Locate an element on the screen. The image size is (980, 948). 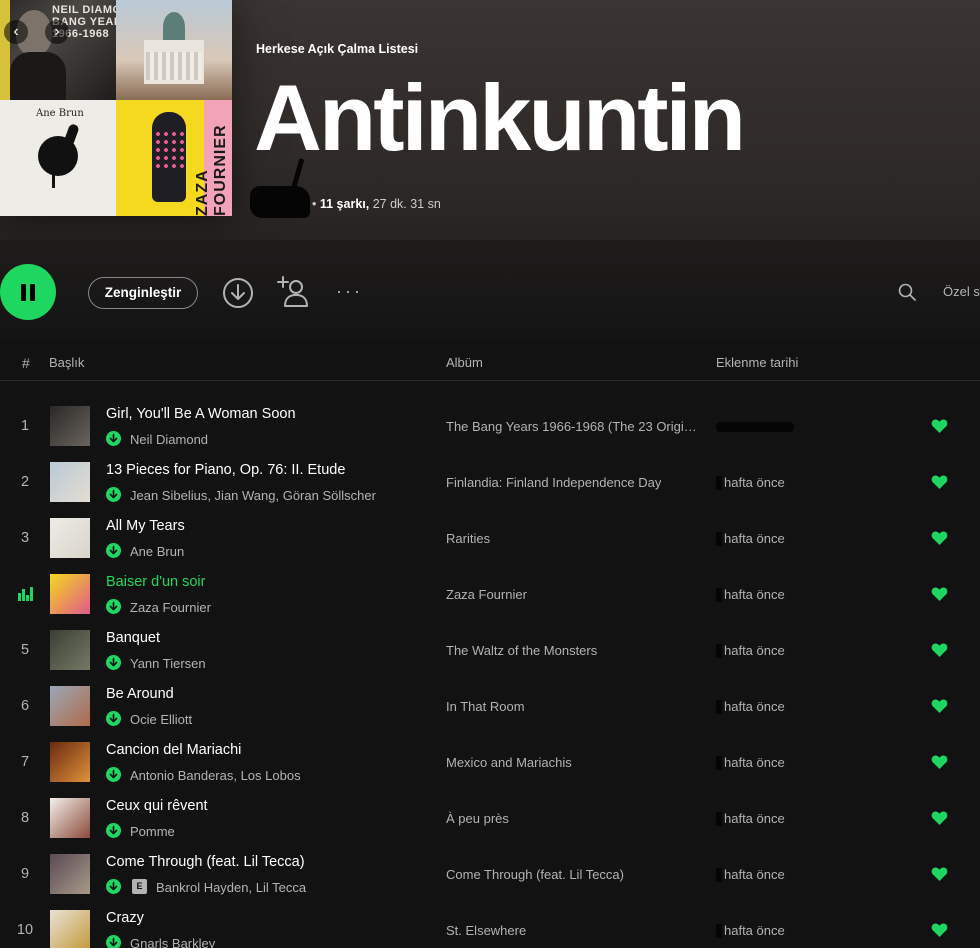
column-title: Başlık is located at coordinates (66, 362).